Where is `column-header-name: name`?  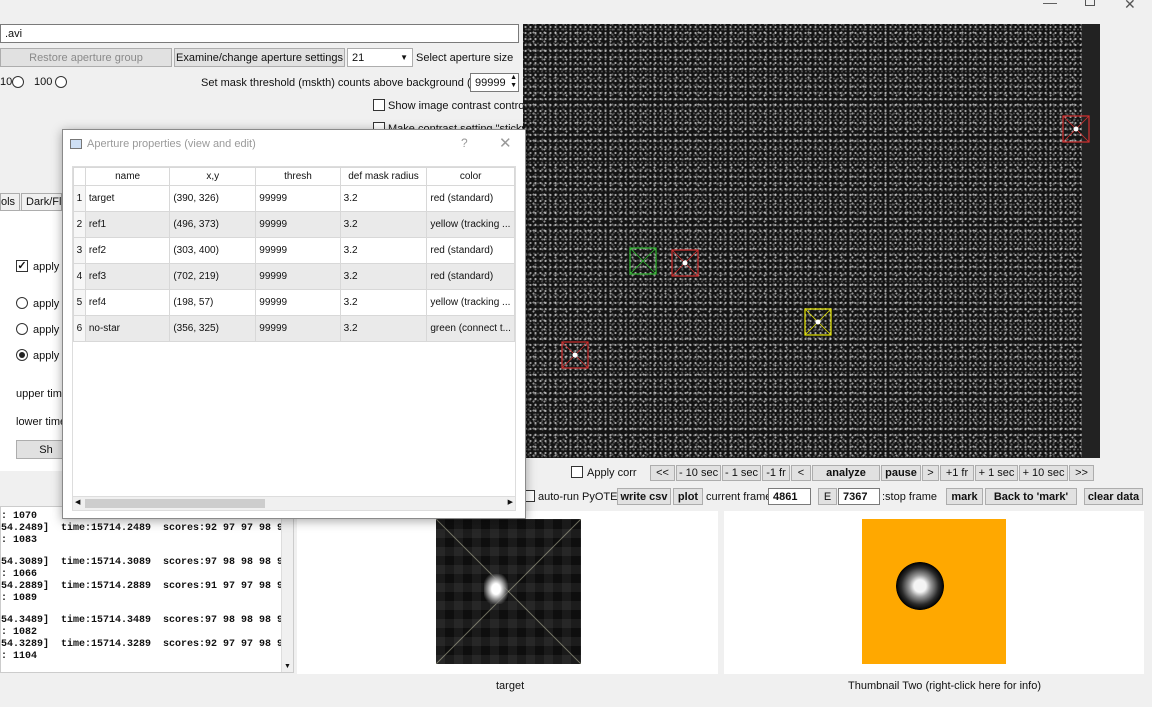
column-header-name: name is located at coordinates (127, 176).